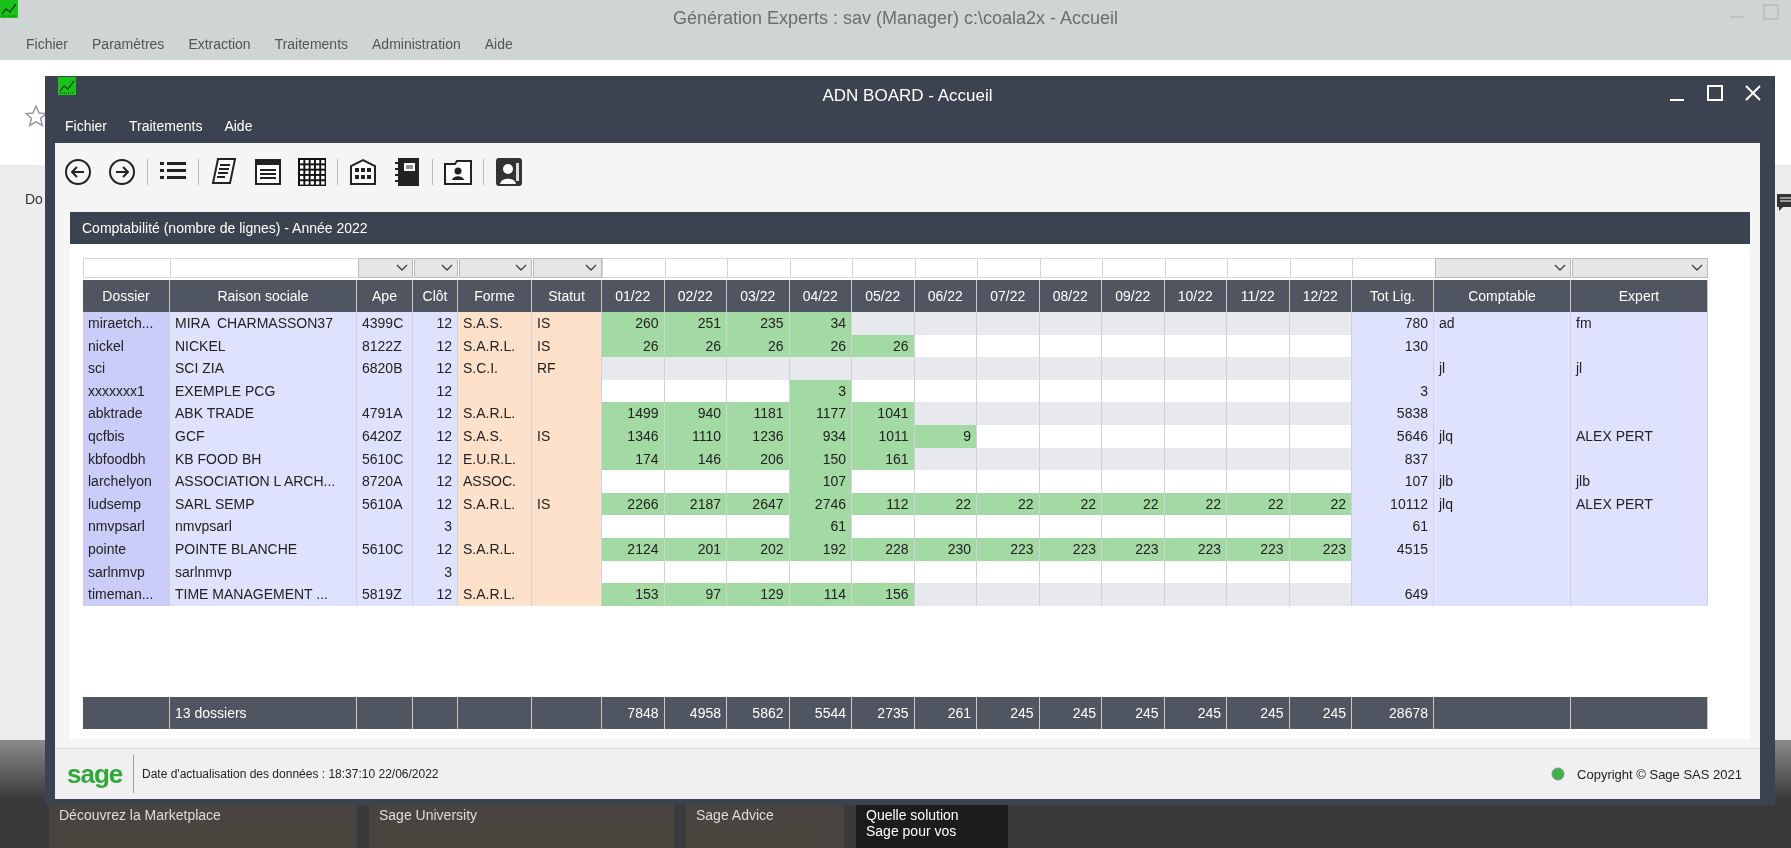 Image resolution: width=1791 pixels, height=848 pixels. Describe the element at coordinates (1639, 504) in the screenshot. I see `table-cell: ALEX PERT` at that location.